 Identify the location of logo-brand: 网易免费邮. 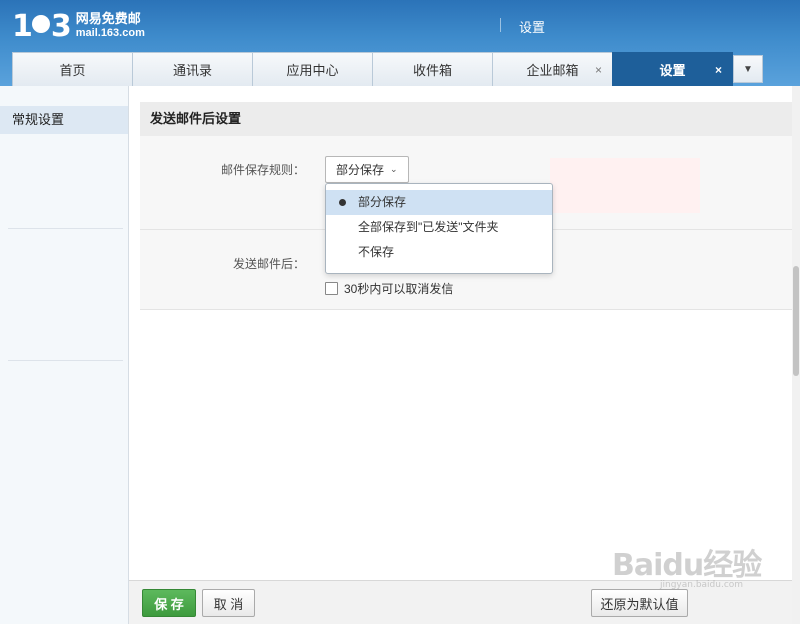
(108, 18).